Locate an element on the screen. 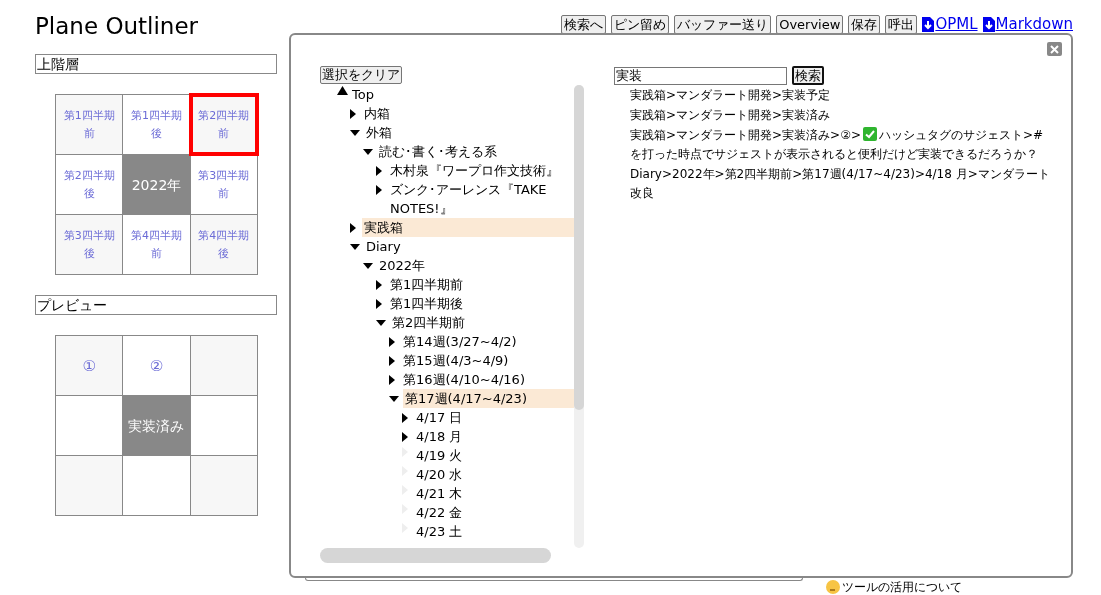  grid-cell: ① is located at coordinates (89, 365).